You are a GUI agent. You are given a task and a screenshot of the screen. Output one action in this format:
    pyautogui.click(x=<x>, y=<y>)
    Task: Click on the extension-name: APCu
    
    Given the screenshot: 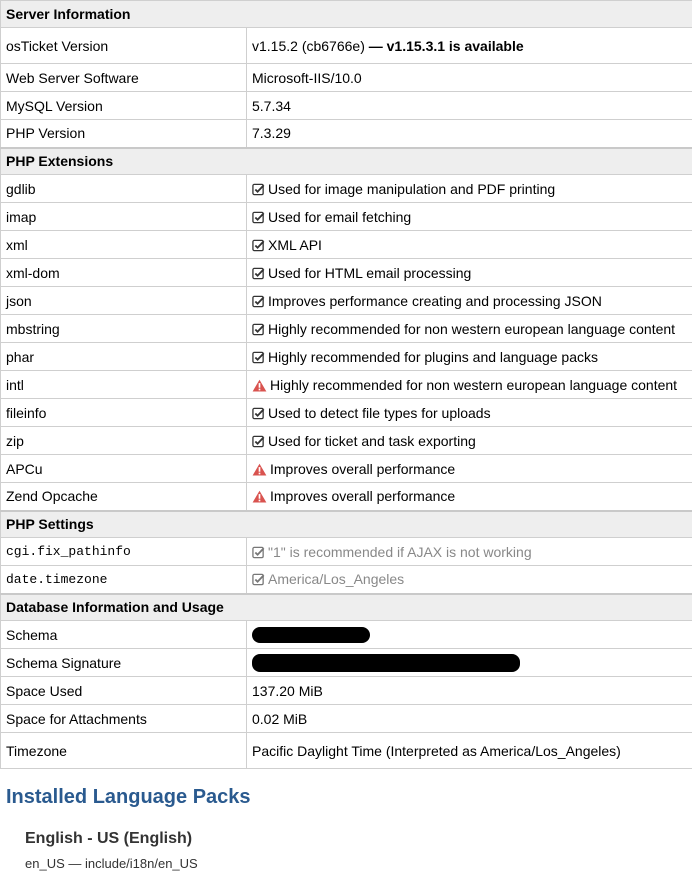 What is the action you would take?
    pyautogui.click(x=123, y=468)
    